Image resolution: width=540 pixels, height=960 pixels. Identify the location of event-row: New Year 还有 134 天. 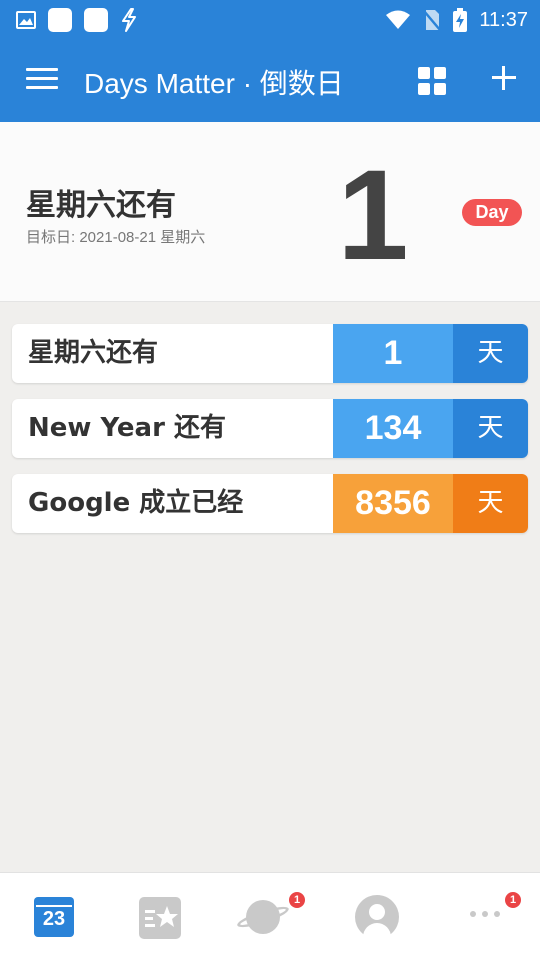
(270, 428).